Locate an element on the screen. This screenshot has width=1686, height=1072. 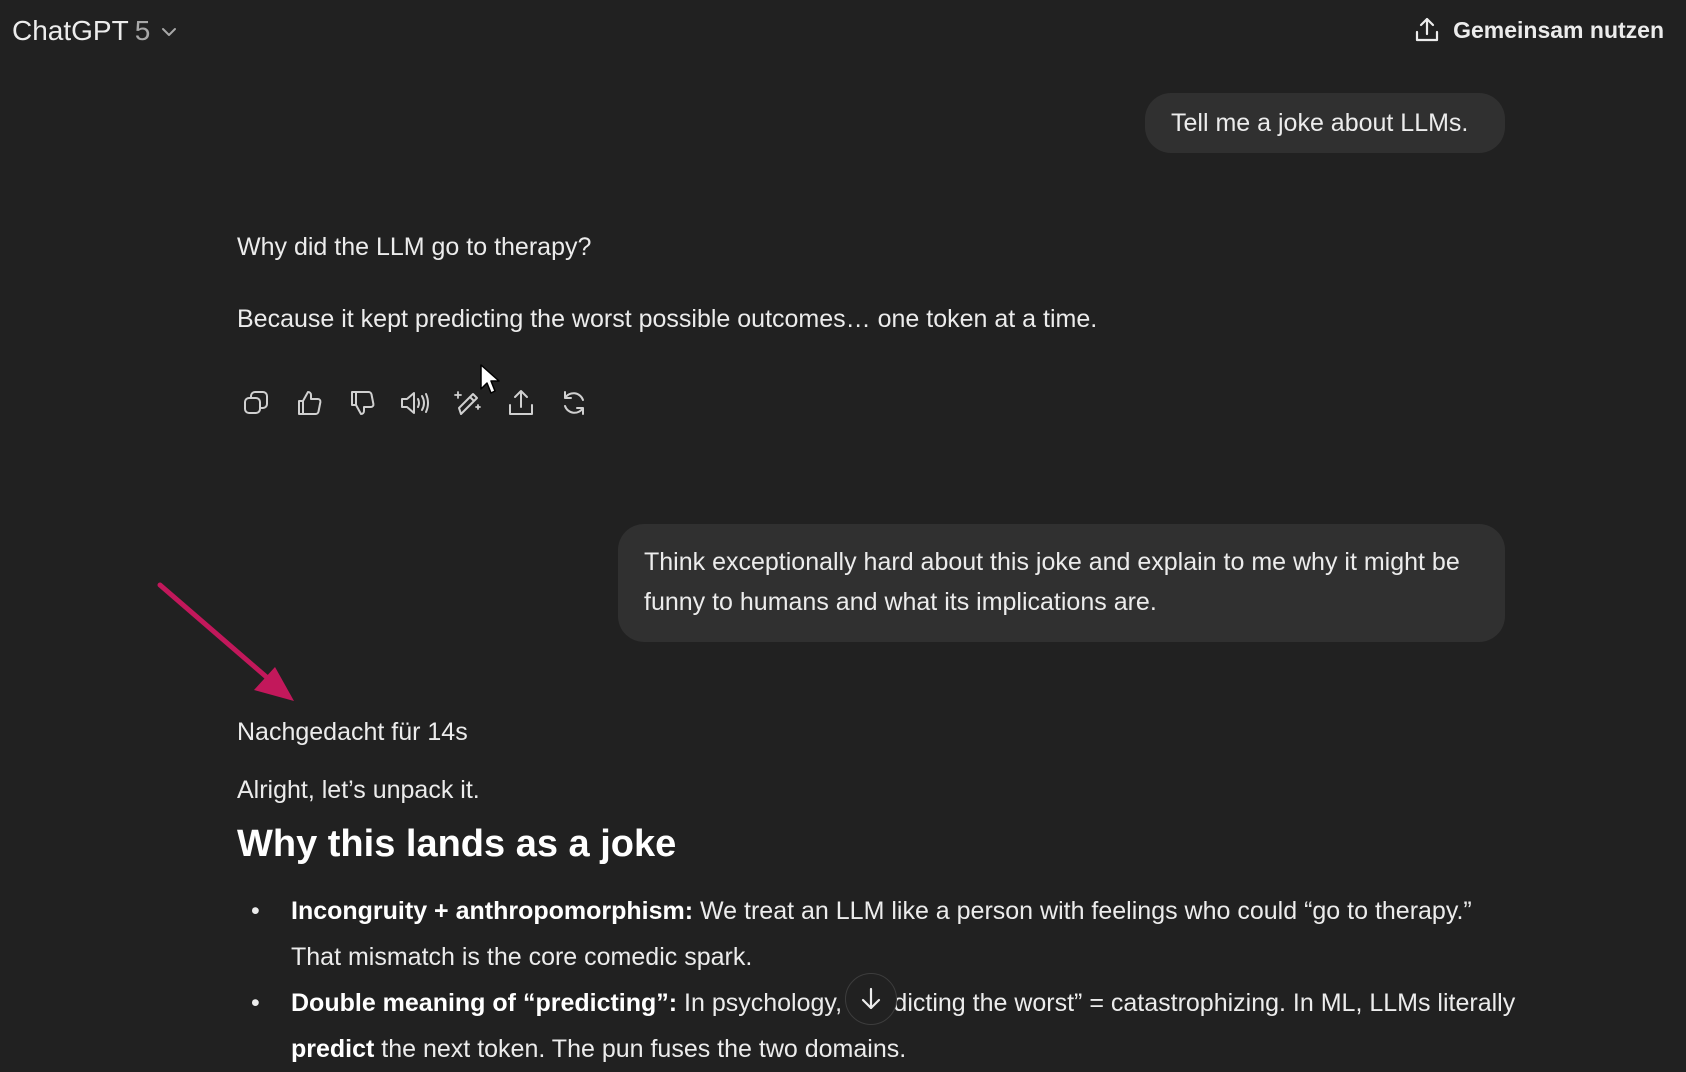
message-actions is located at coordinates (415, 403).